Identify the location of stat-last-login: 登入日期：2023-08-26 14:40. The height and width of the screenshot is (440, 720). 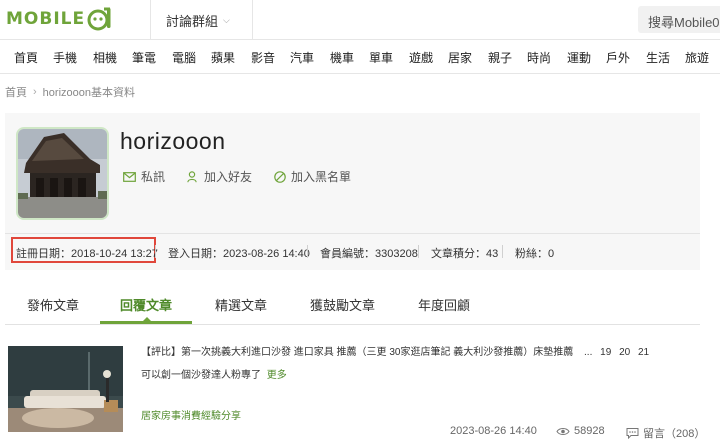
(239, 254).